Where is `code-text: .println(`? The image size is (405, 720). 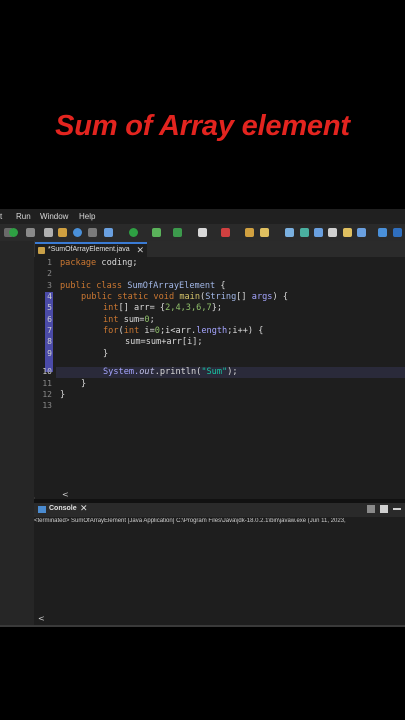
code-text: .println( is located at coordinates (178, 372).